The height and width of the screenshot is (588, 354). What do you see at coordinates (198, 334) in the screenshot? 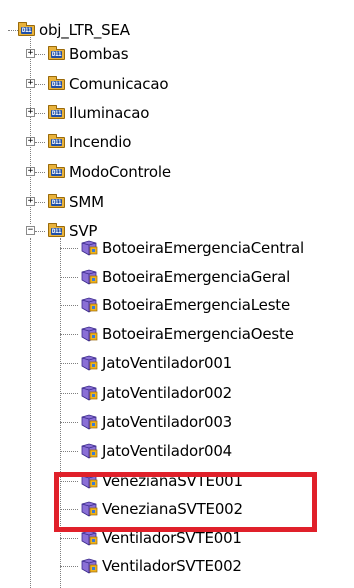
I see `tree-item-label: BotoeiraEmergenciaOeste` at bounding box center [198, 334].